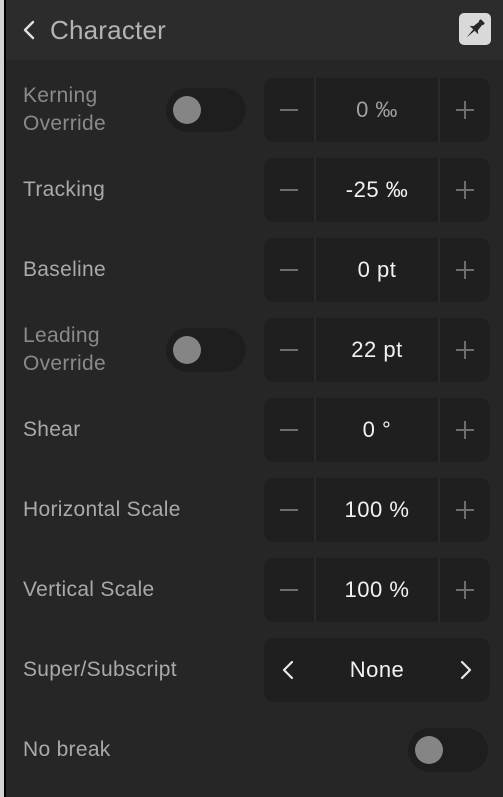  What do you see at coordinates (64, 109) in the screenshot?
I see `kerning-override-label: Kerning Override` at bounding box center [64, 109].